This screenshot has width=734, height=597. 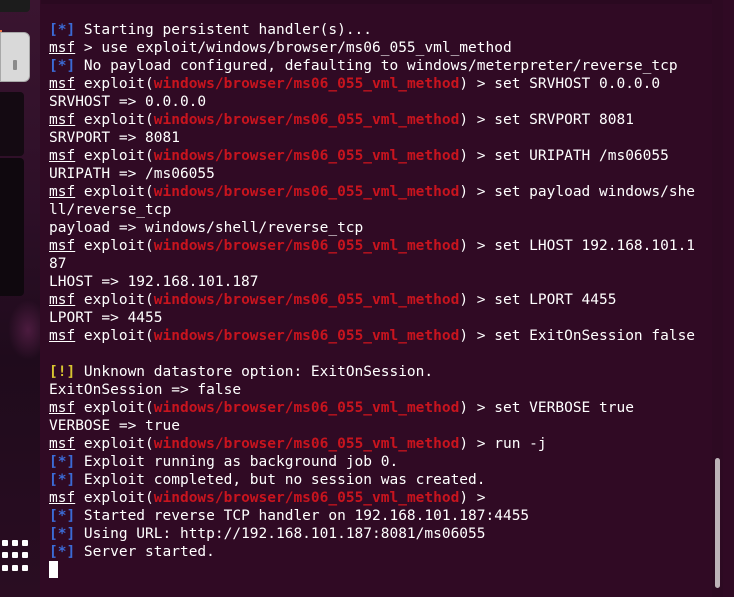 I want to click on output-text: 87, so click(x=58, y=264).